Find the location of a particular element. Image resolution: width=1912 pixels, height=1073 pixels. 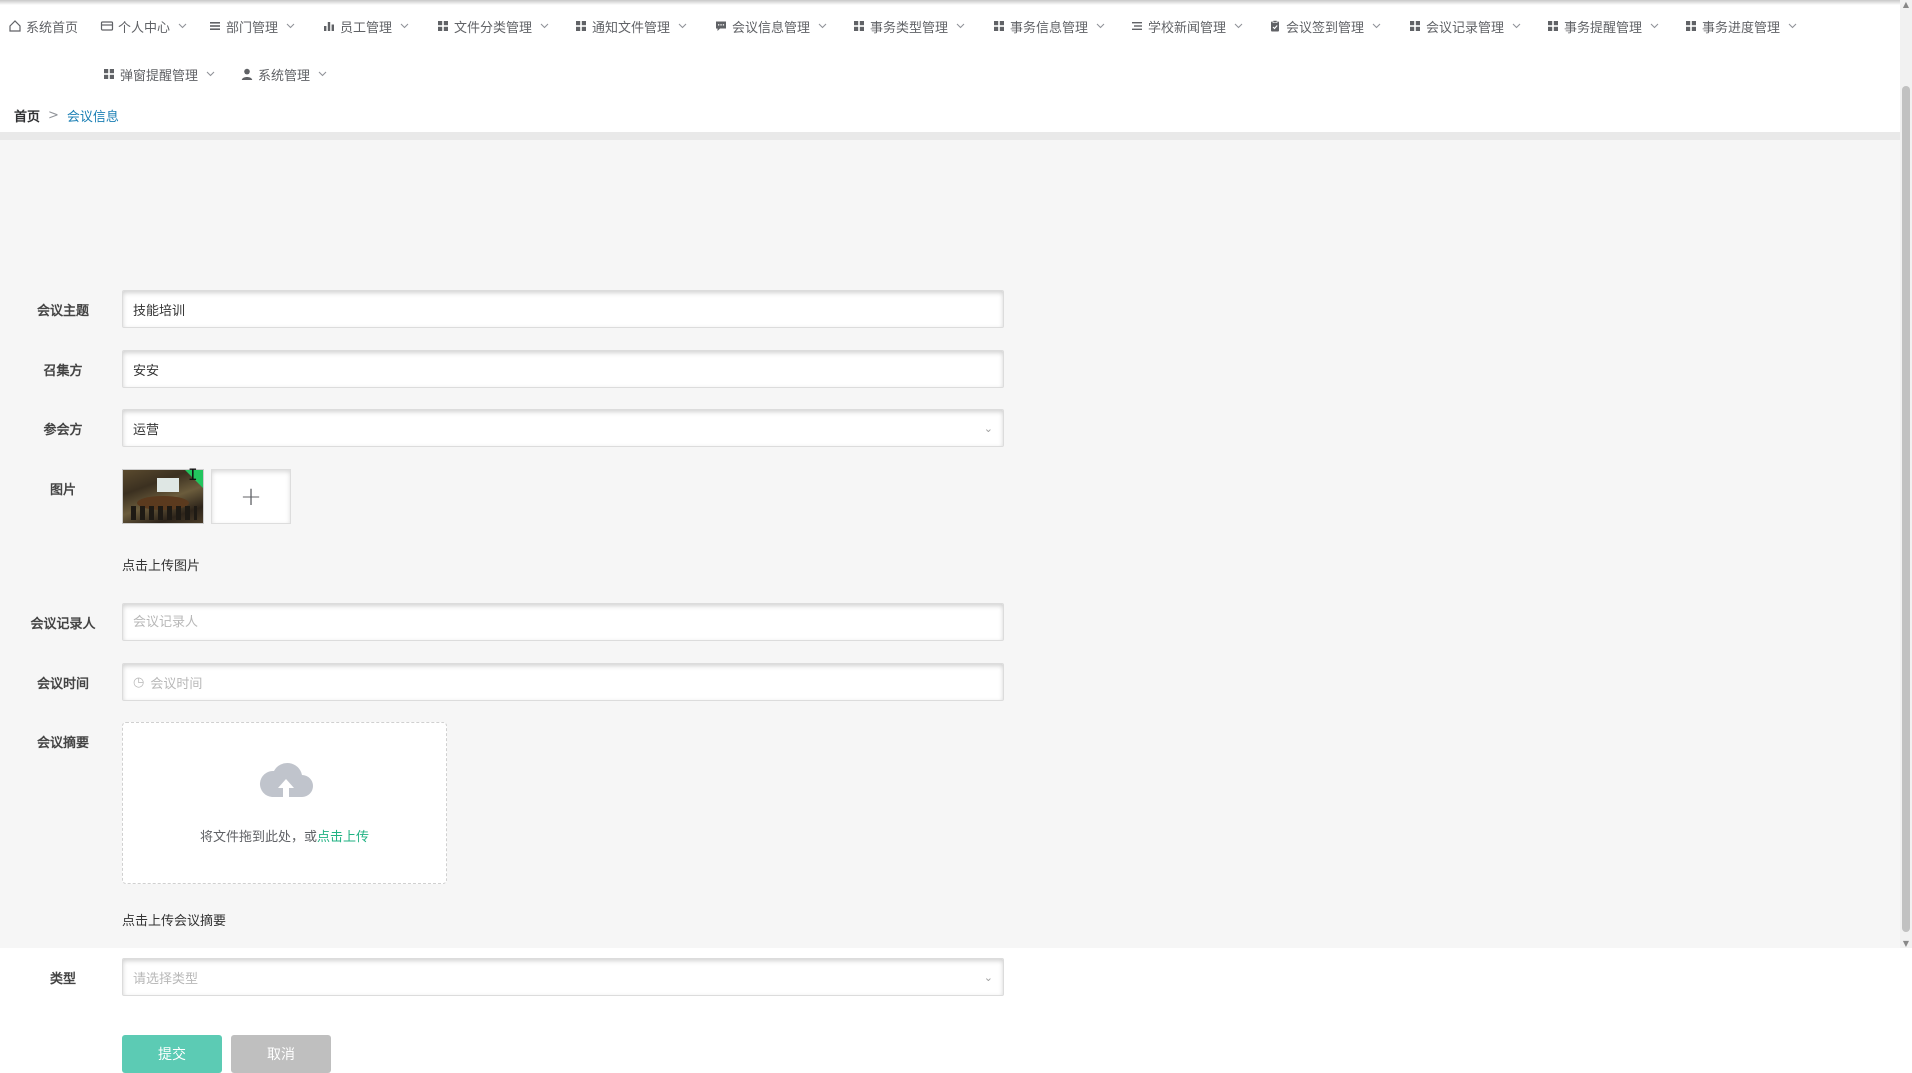

comment-icon is located at coordinates (721, 26).